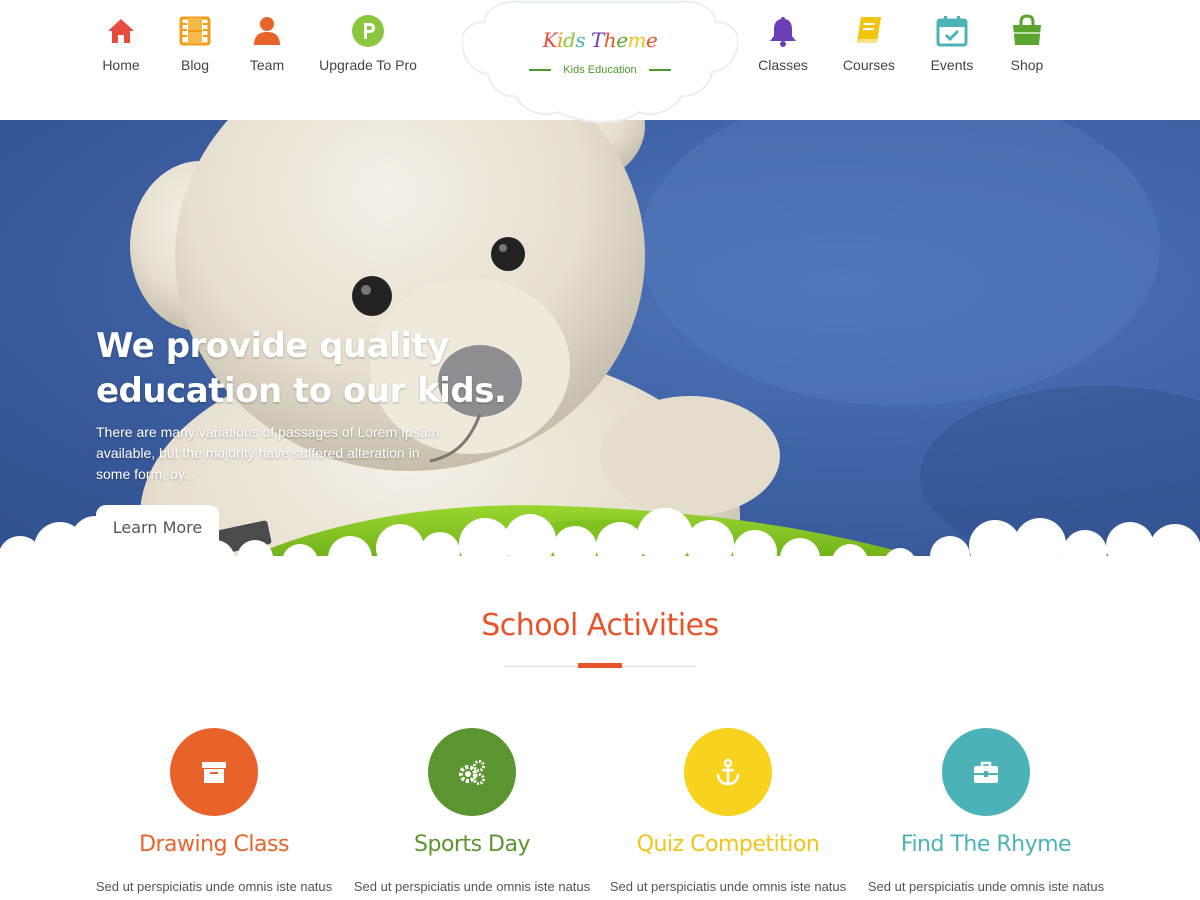  Describe the element at coordinates (600, 665) in the screenshot. I see `section-divider-accent` at that location.